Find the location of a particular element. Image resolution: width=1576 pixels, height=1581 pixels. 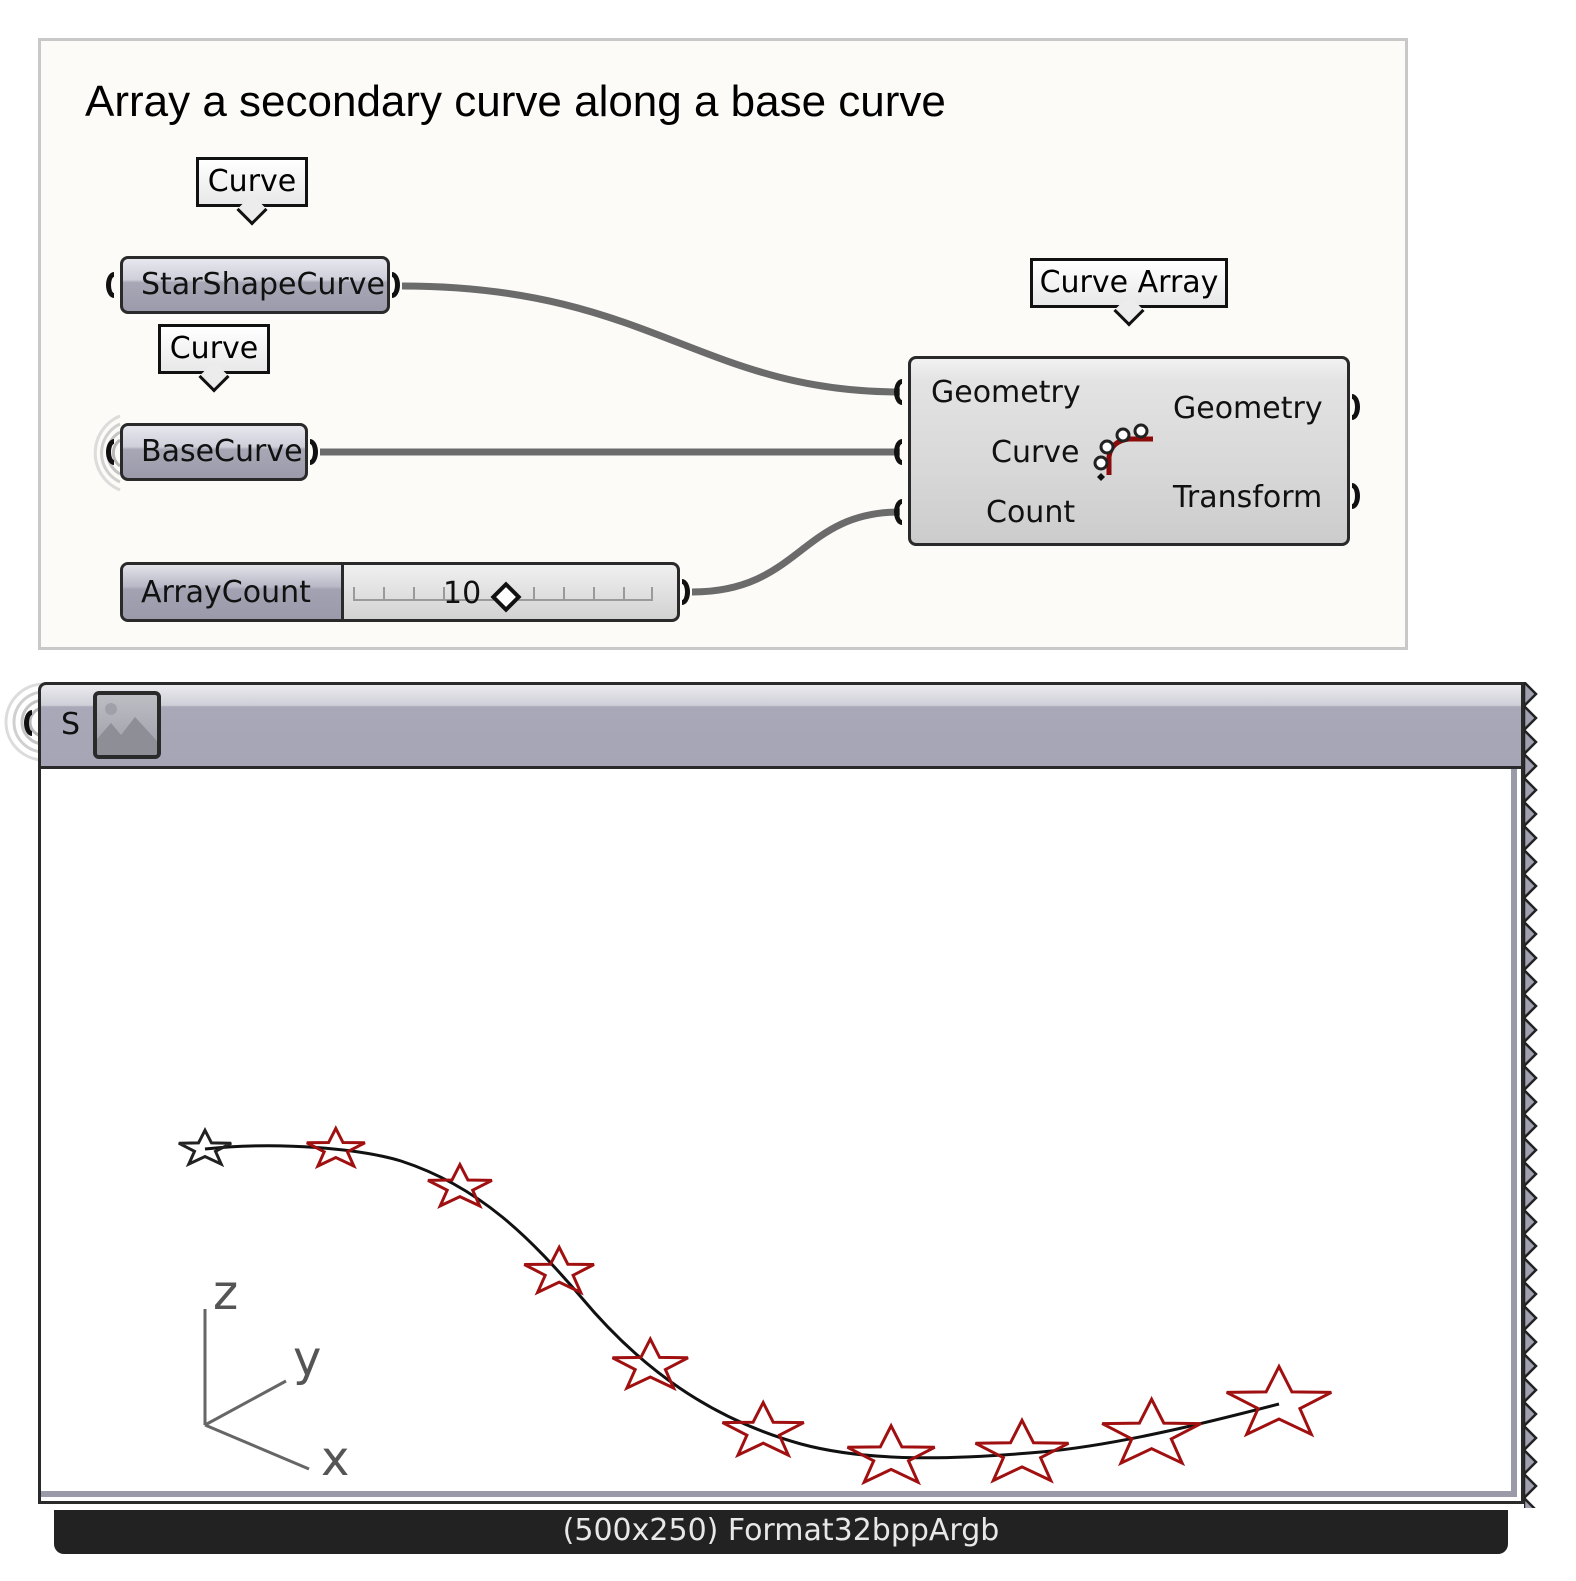

panel-resize-edge is located at coordinates (1532, 1095).